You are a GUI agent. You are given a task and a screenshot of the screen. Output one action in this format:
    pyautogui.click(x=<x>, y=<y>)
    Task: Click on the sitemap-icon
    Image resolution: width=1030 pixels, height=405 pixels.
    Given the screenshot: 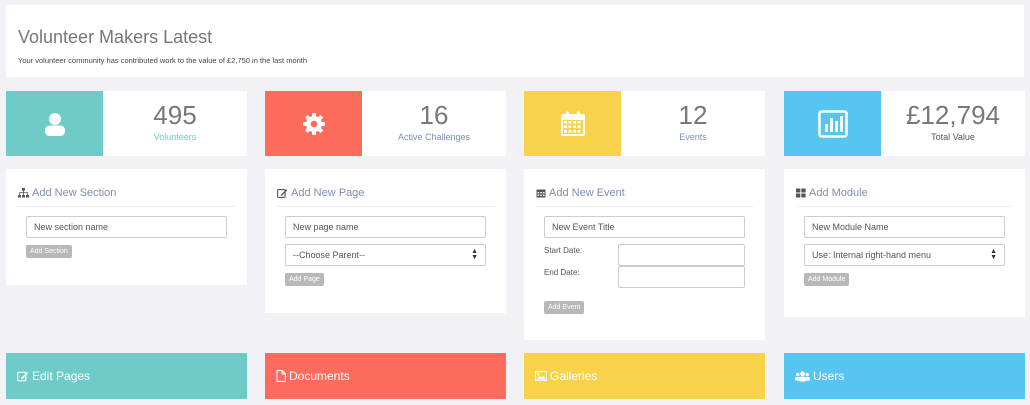 What is the action you would take?
    pyautogui.click(x=23, y=193)
    